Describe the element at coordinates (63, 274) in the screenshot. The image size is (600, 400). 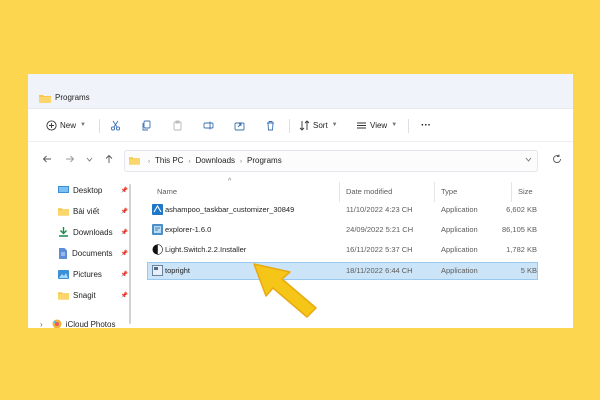
I see `pictures-icon` at that location.